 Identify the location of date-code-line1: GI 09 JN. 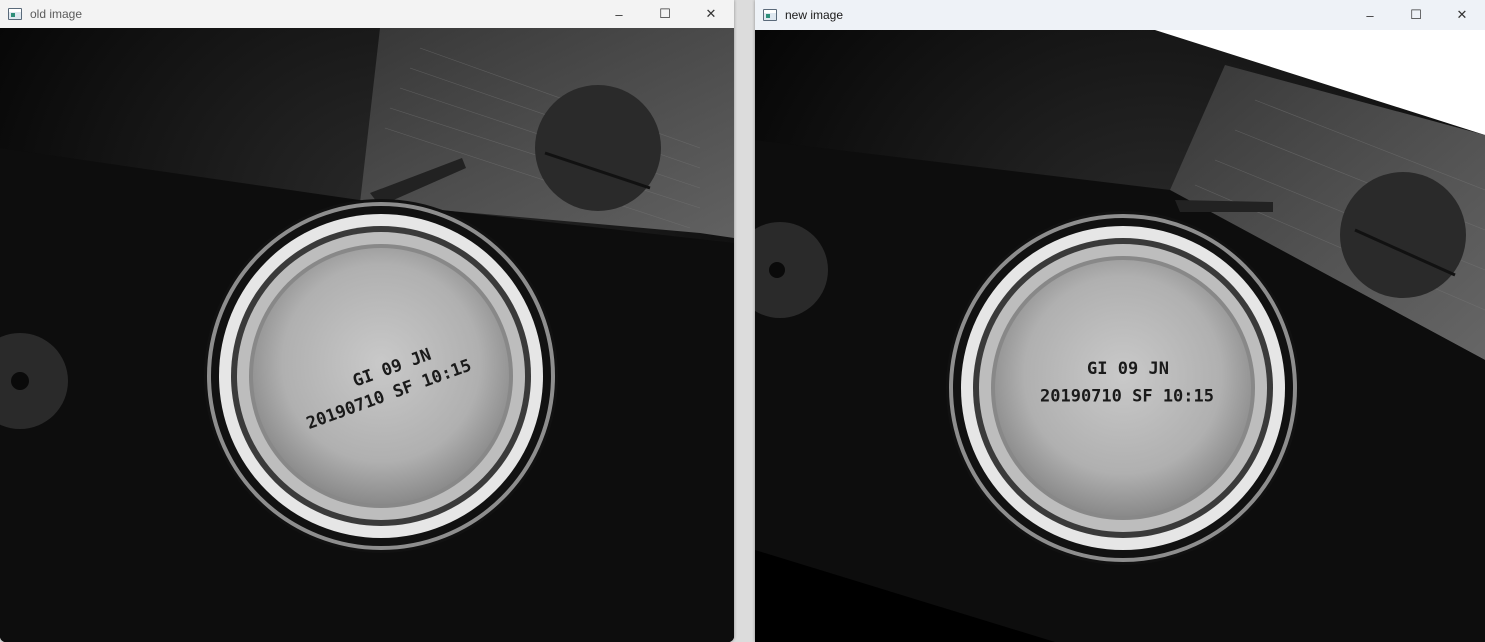
(1128, 369).